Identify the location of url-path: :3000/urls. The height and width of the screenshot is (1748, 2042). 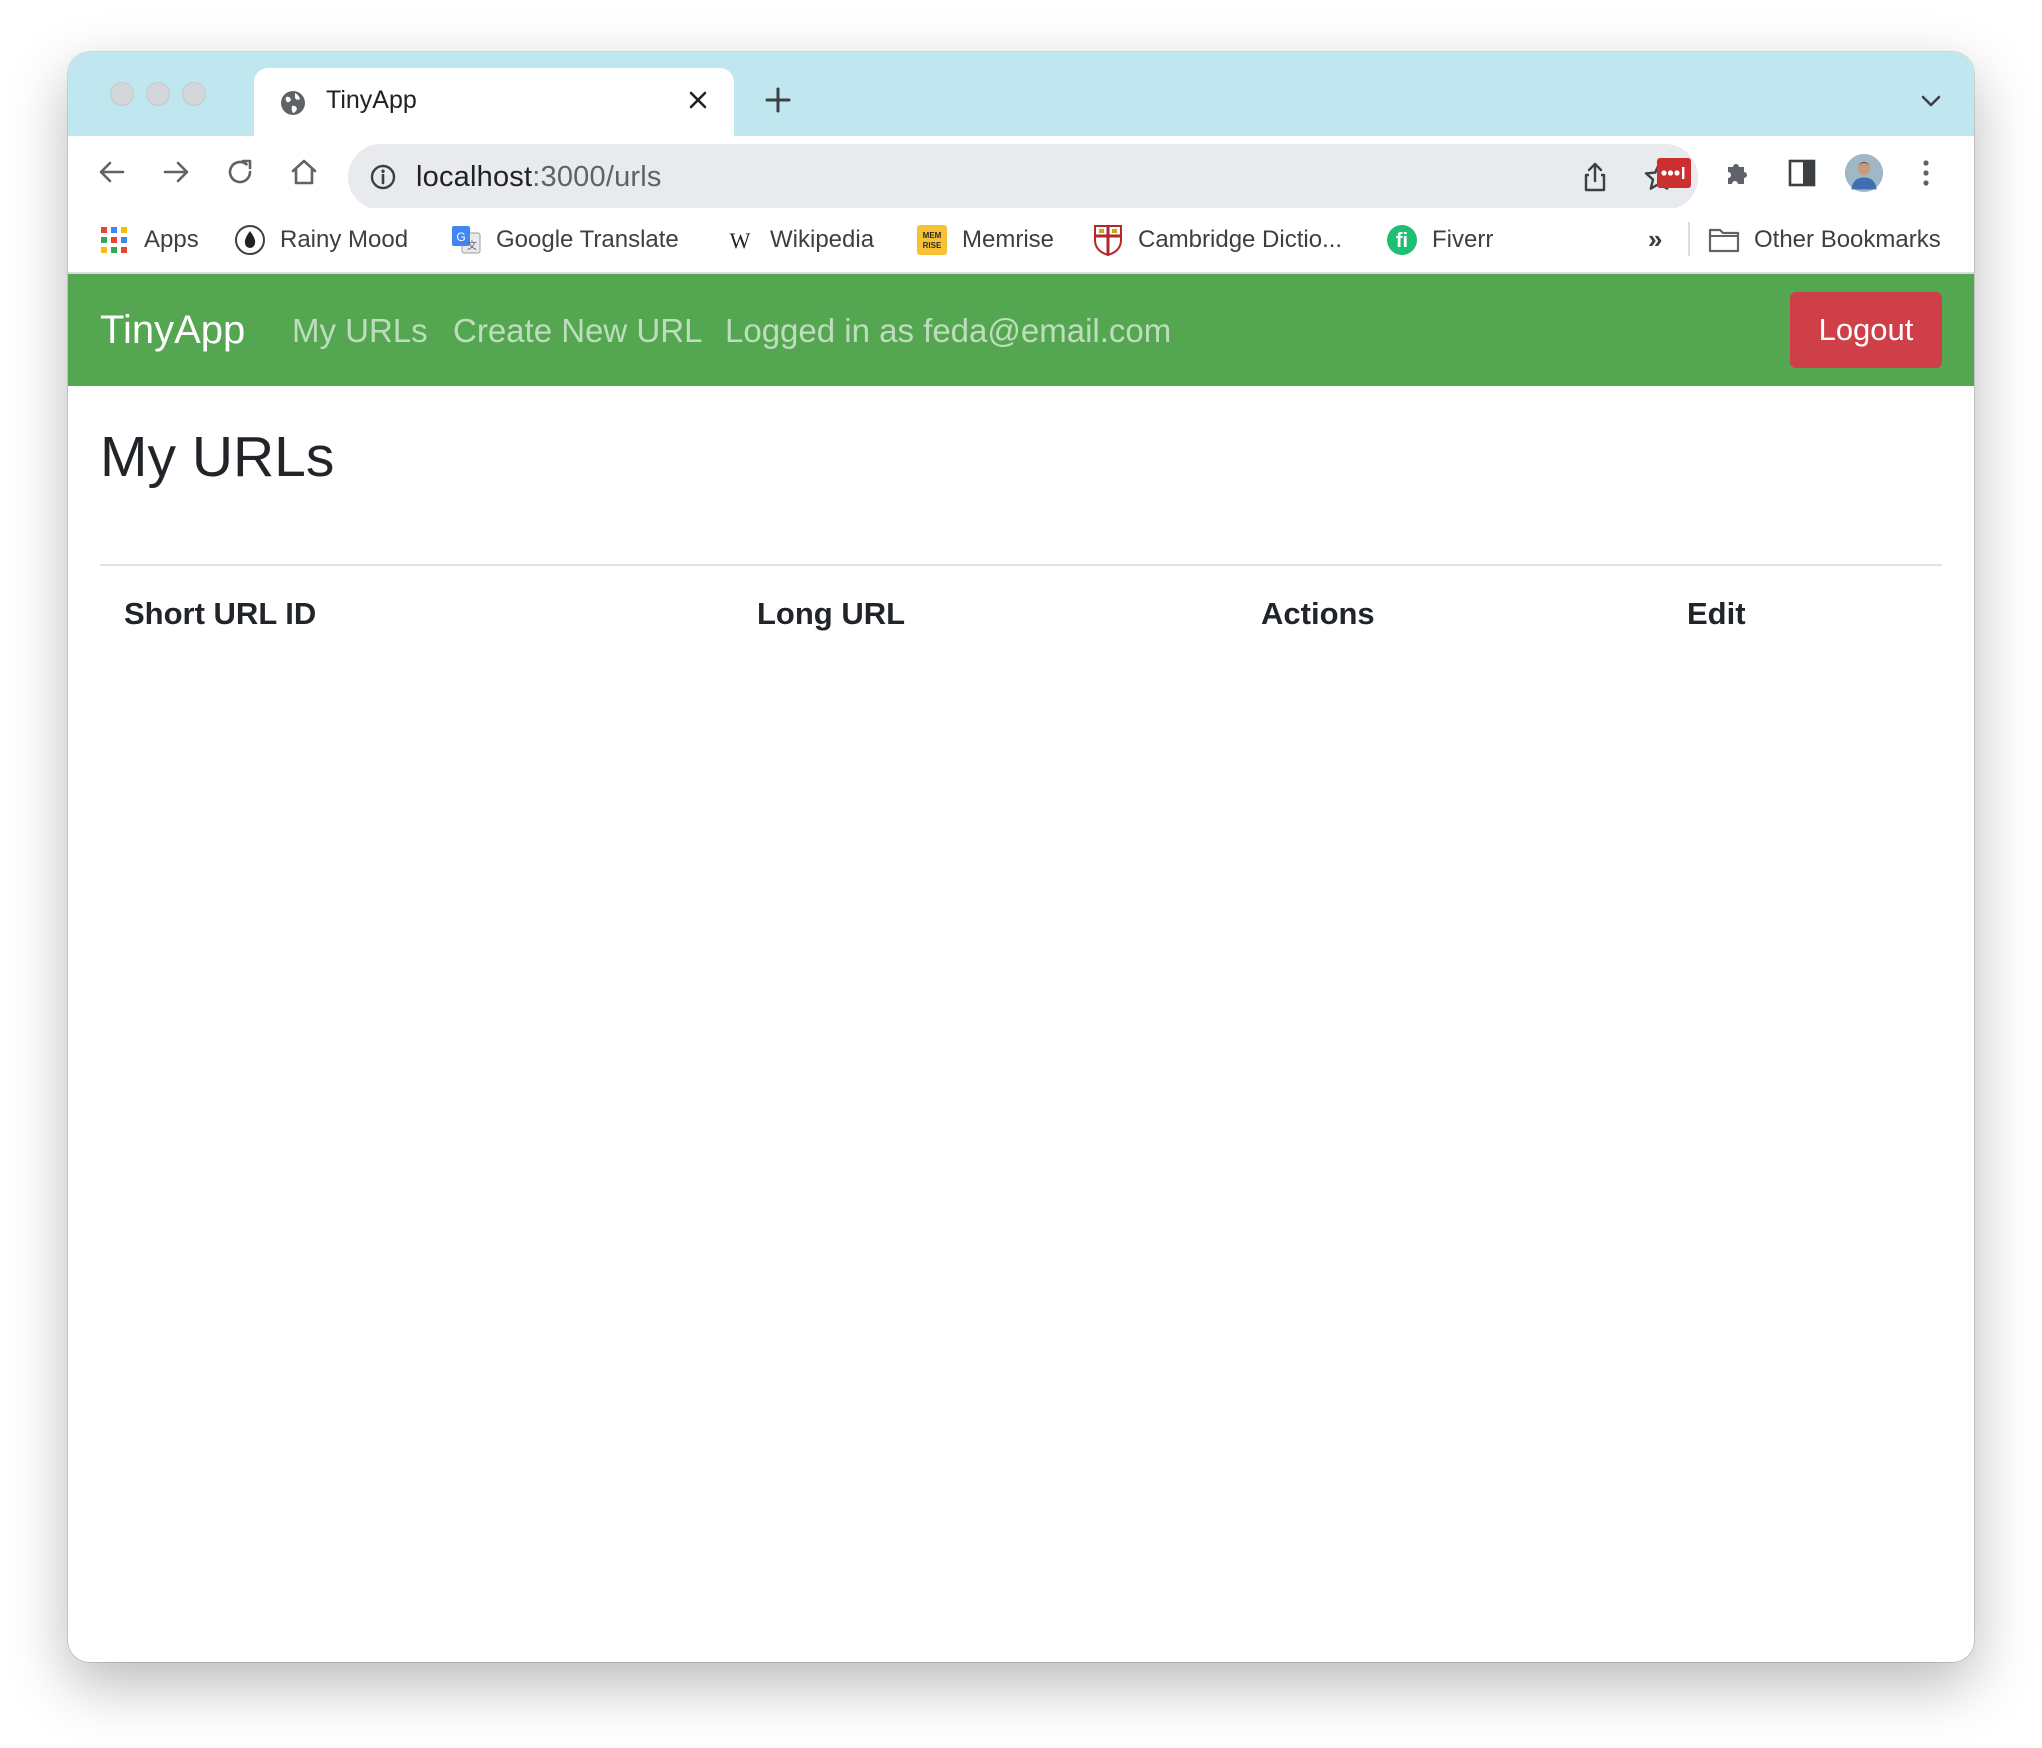
(597, 177).